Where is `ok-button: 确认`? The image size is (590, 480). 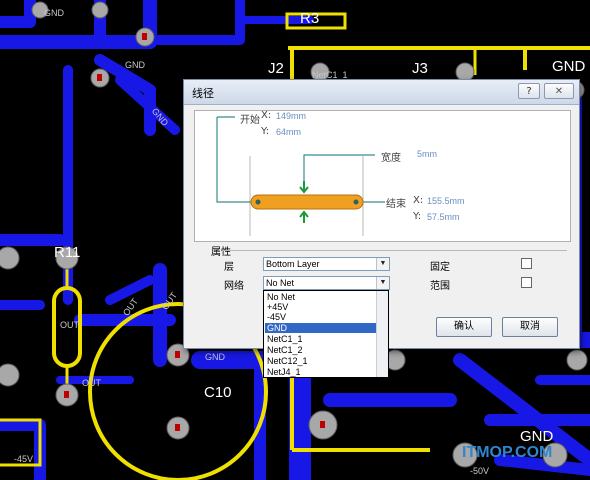 ok-button: 确认 is located at coordinates (464, 327).